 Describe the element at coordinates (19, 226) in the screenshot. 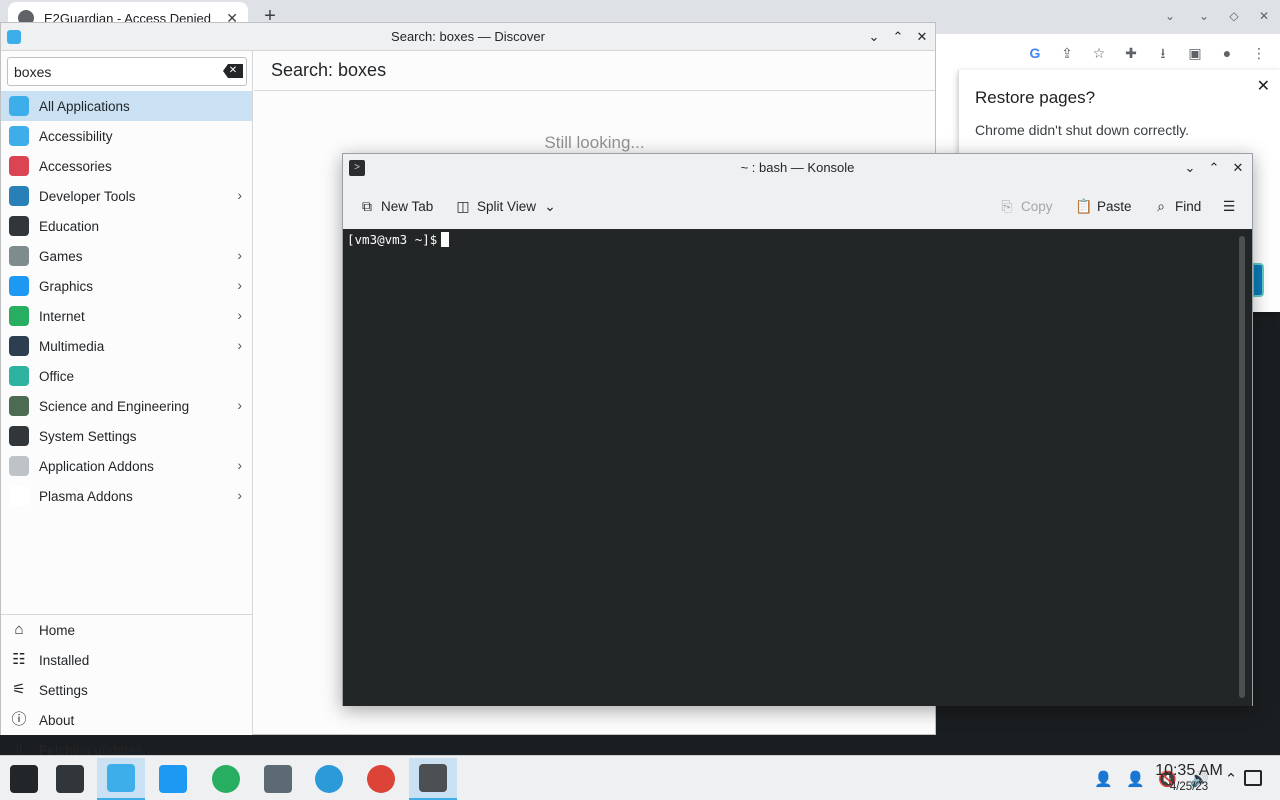

I see `chalkboard-icon` at that location.